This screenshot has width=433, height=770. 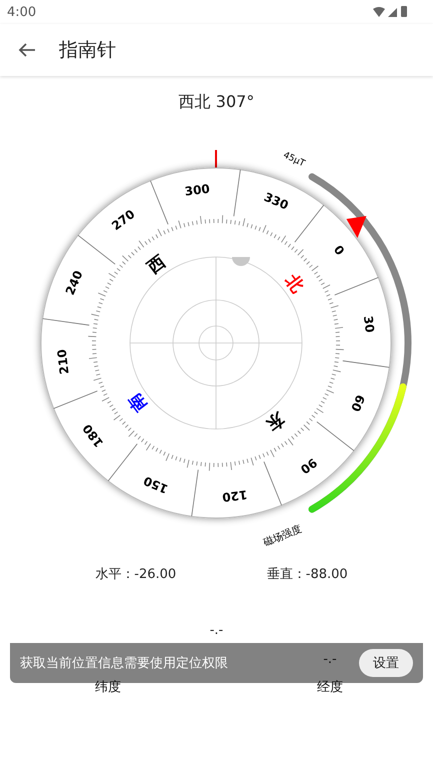 What do you see at coordinates (216, 630) in the screenshot?
I see `location-value: -.-` at bounding box center [216, 630].